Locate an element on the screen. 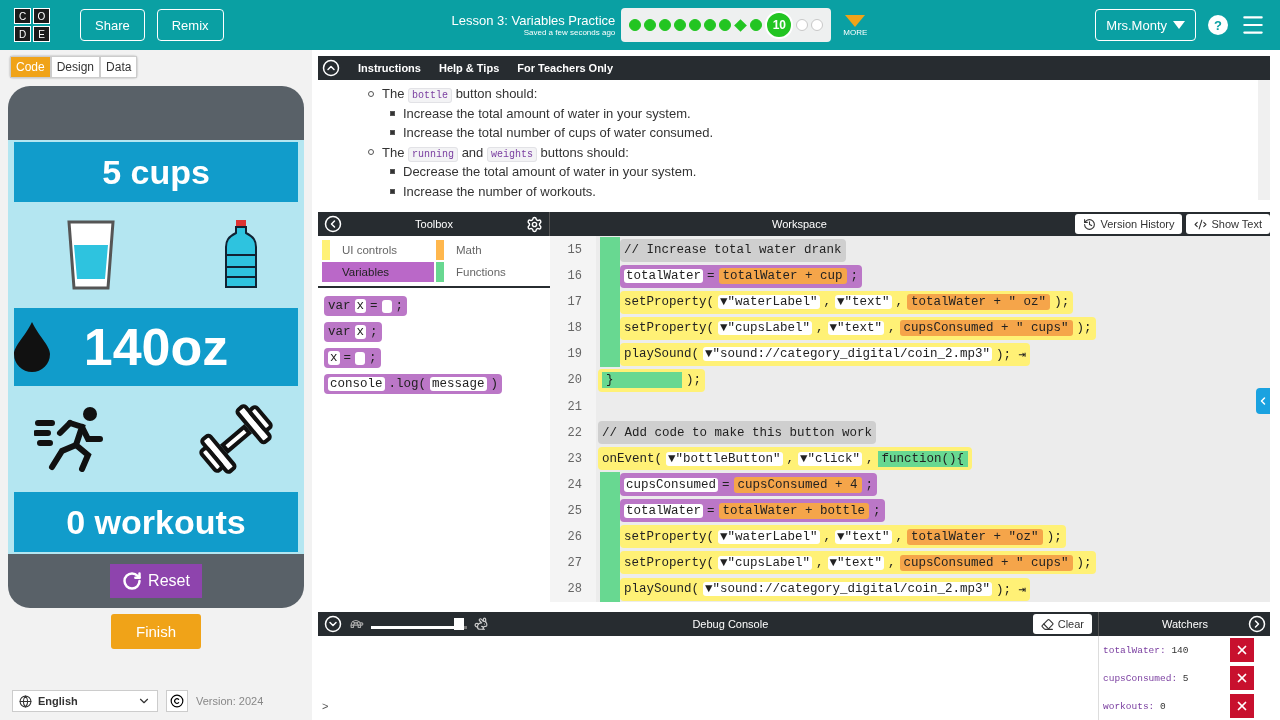 The height and width of the screenshot is (720, 1280). comment-block: // Increase total water drank is located at coordinates (733, 250).